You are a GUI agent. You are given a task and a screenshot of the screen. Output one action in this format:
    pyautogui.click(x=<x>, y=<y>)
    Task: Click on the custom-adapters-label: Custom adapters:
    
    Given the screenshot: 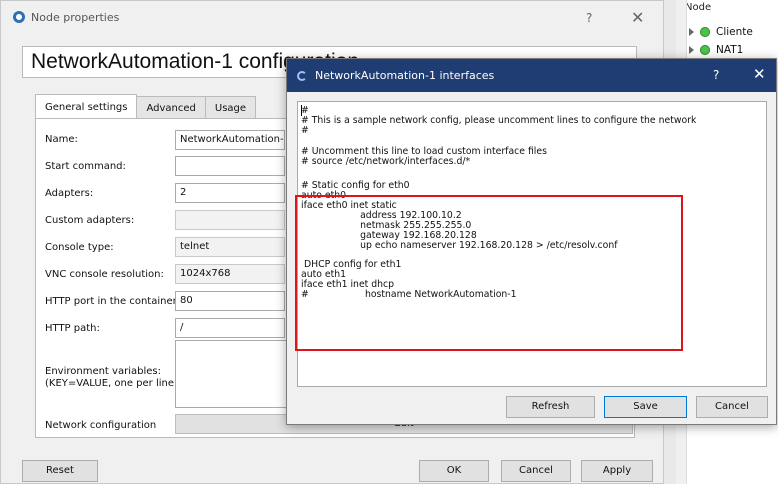 What is the action you would take?
    pyautogui.click(x=90, y=220)
    